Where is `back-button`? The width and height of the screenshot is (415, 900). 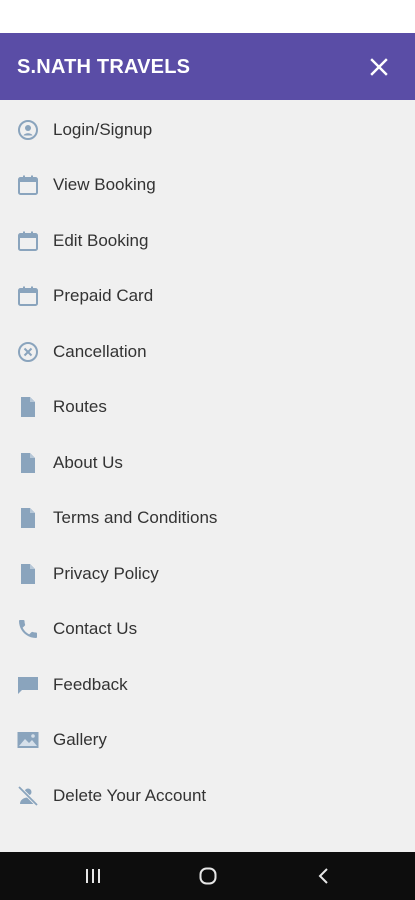 back-button is located at coordinates (324, 876).